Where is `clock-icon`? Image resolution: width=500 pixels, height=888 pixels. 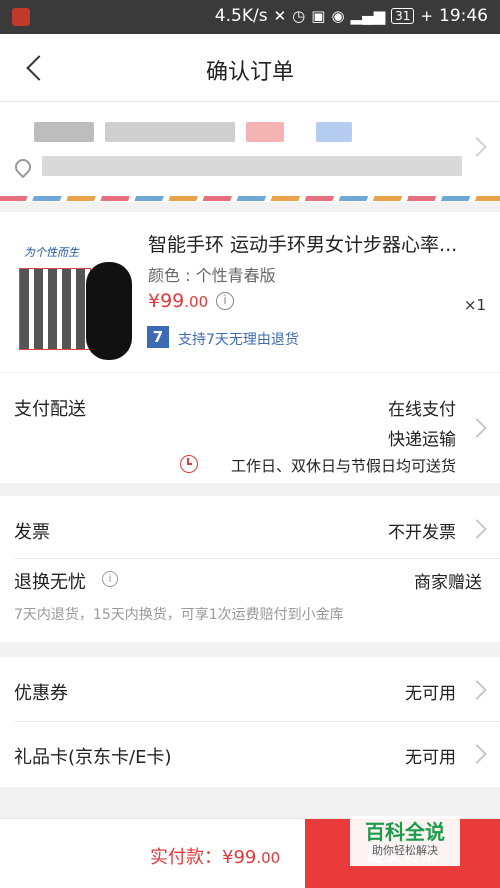 clock-icon is located at coordinates (189, 464).